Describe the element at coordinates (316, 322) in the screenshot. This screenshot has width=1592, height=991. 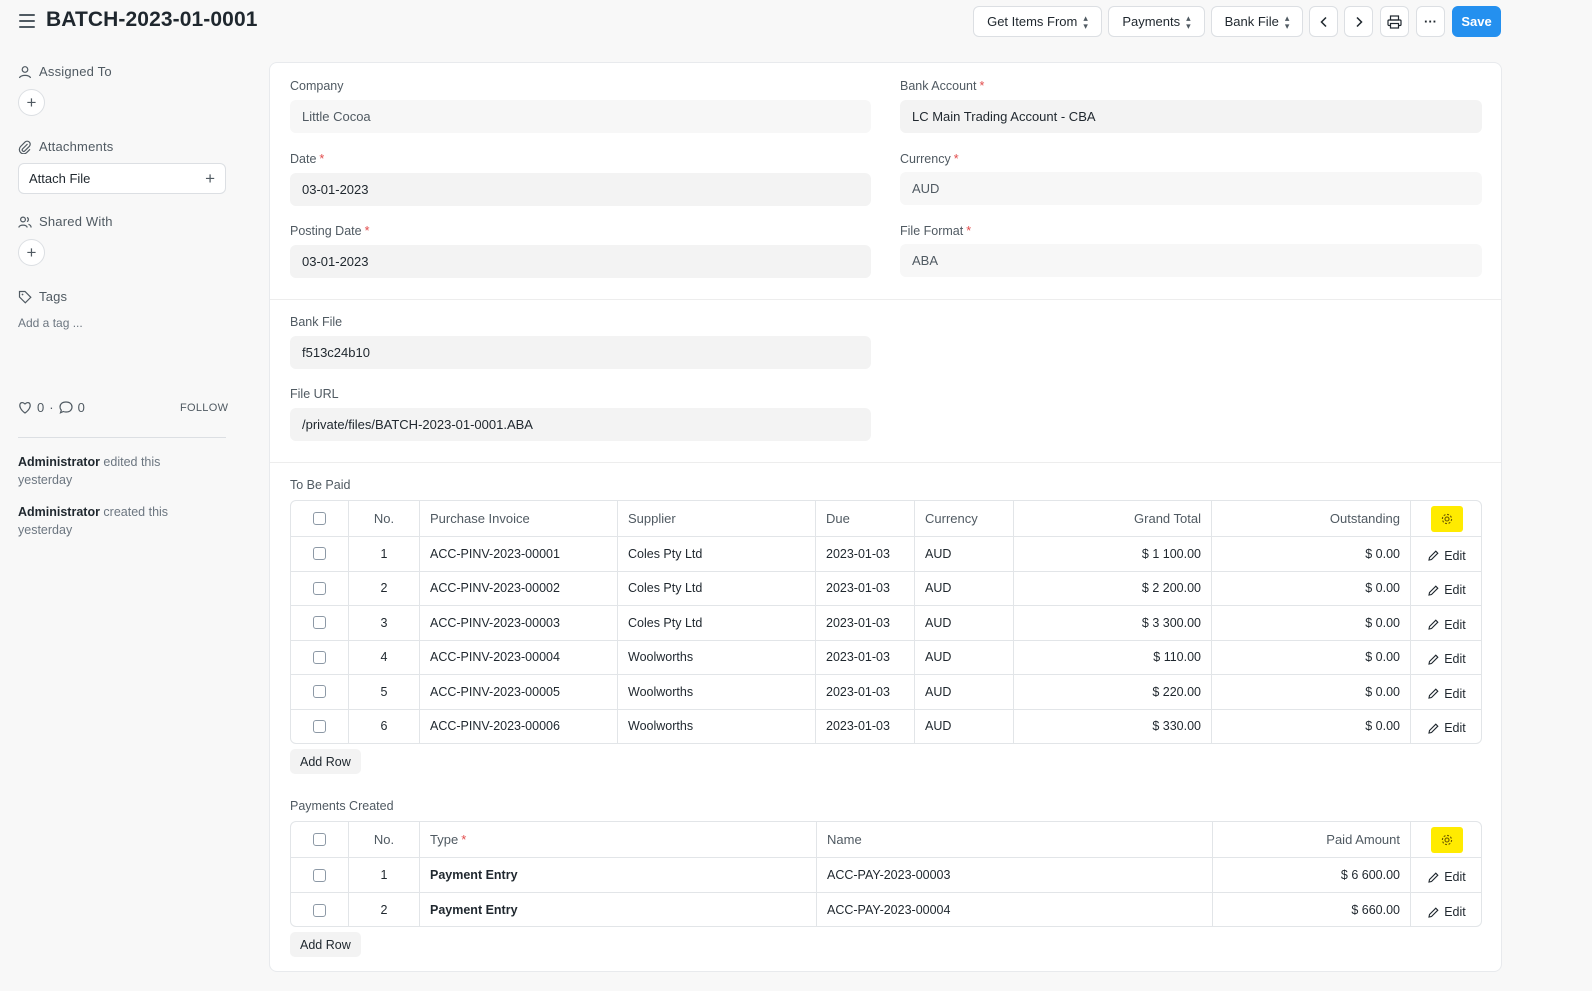
I see `bank-file-label: Bank File` at that location.